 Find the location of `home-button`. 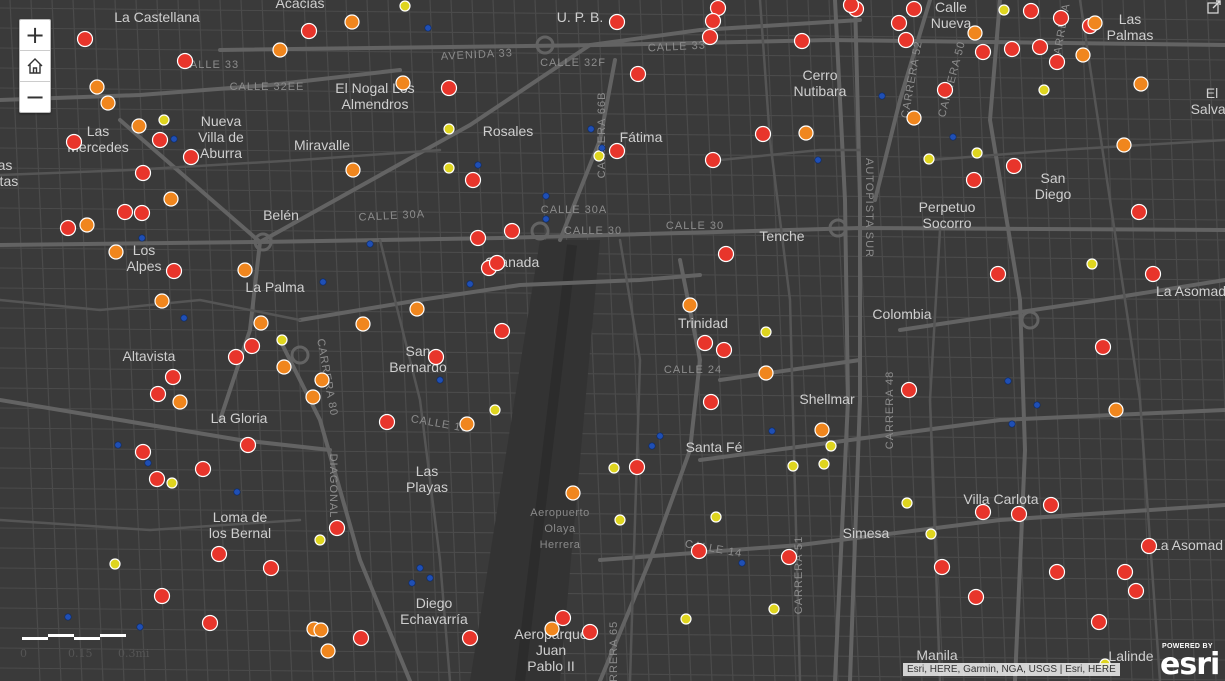

home-button is located at coordinates (35, 66).